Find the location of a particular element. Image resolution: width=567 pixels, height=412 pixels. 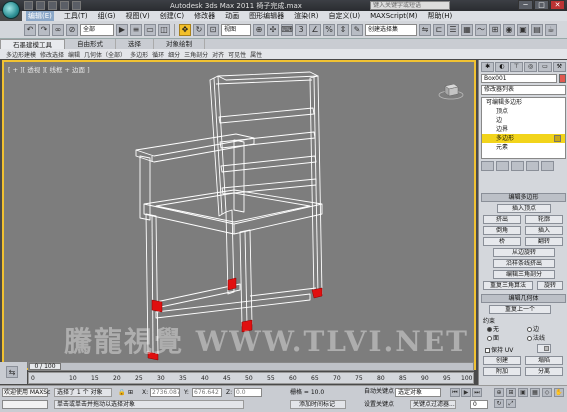

go-to-end-icon: ⏭ is located at coordinates (477, 392).